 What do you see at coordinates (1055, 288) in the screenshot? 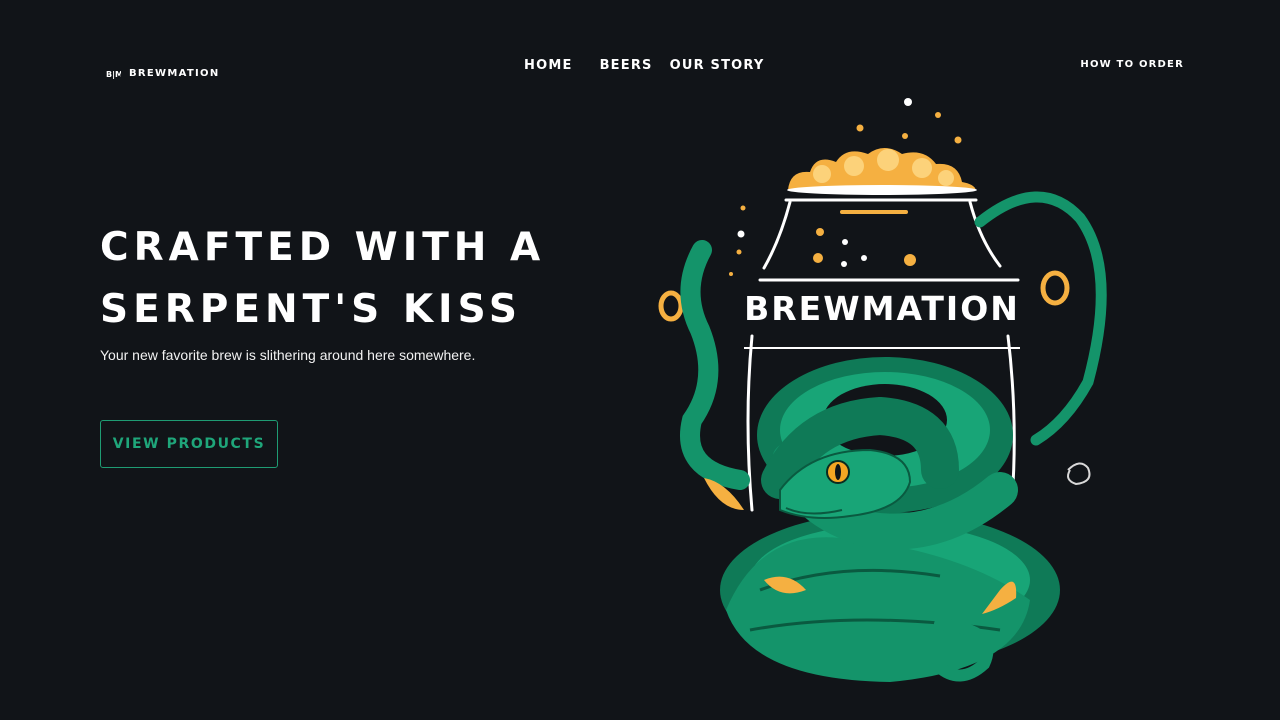
I see `right-ring-icon` at bounding box center [1055, 288].